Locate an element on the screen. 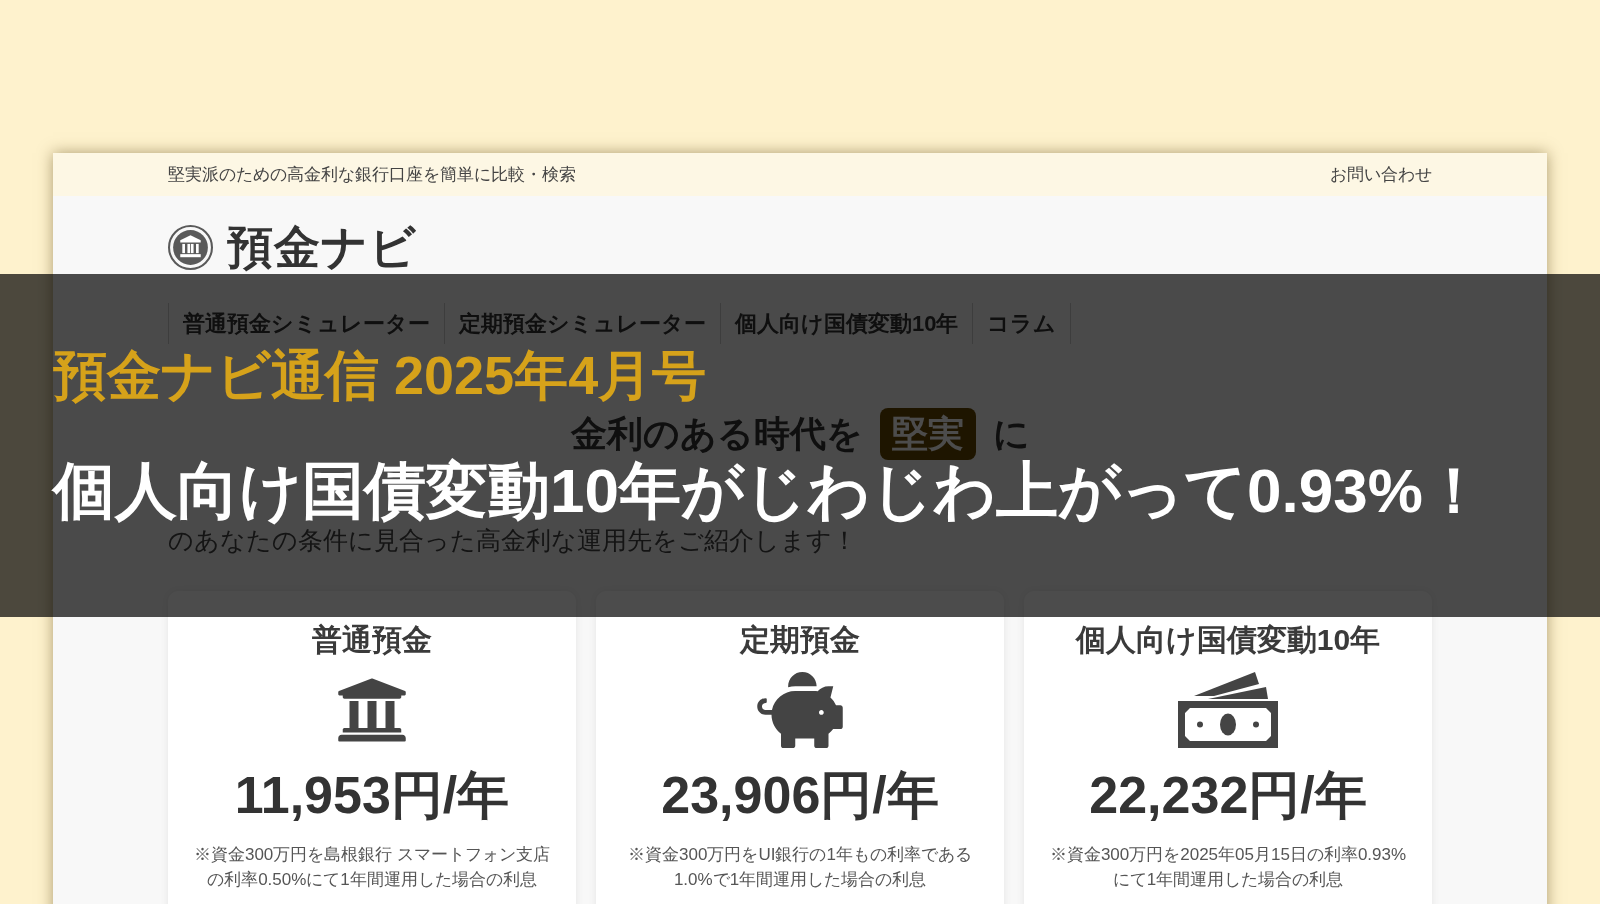 Image resolution: width=1600 pixels, height=904 pixels. card-note: ※資金300万円をUI銀行の1年もの利率である1.0%で1年間運用した場合の利息 is located at coordinates (800, 867).